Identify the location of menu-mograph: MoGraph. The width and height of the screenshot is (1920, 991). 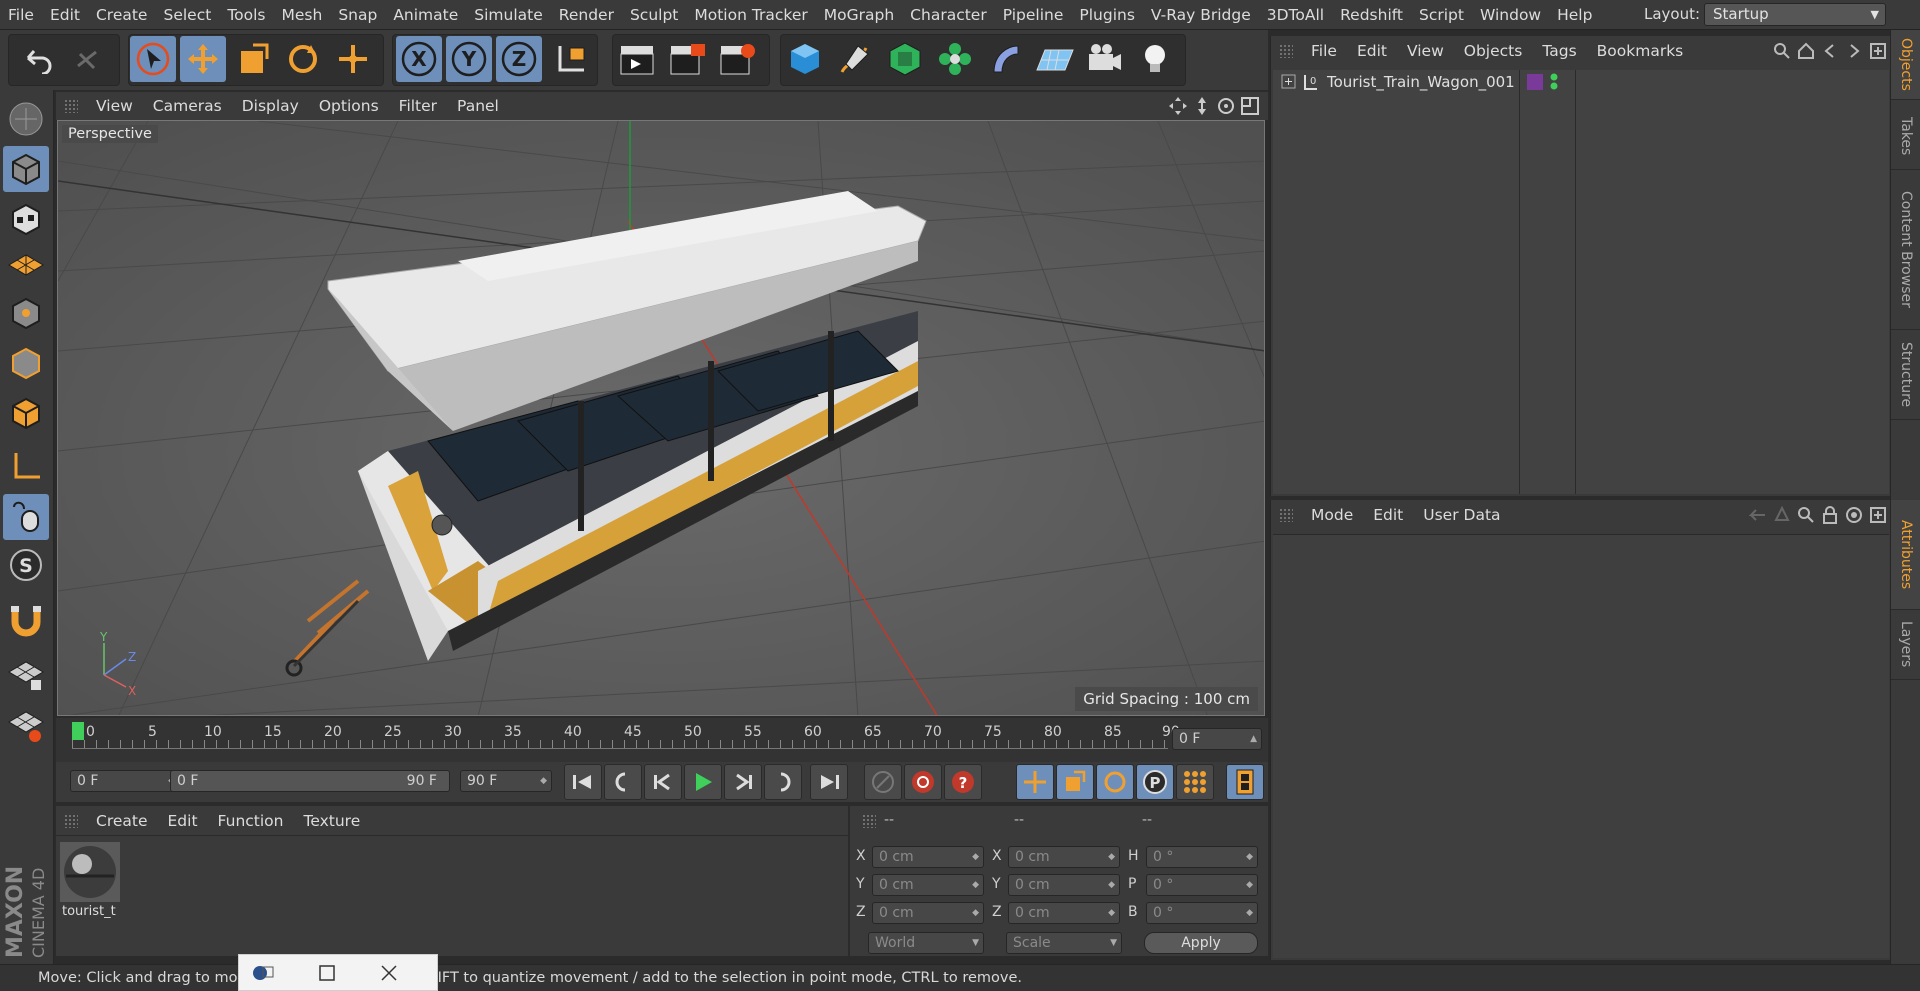
(859, 15).